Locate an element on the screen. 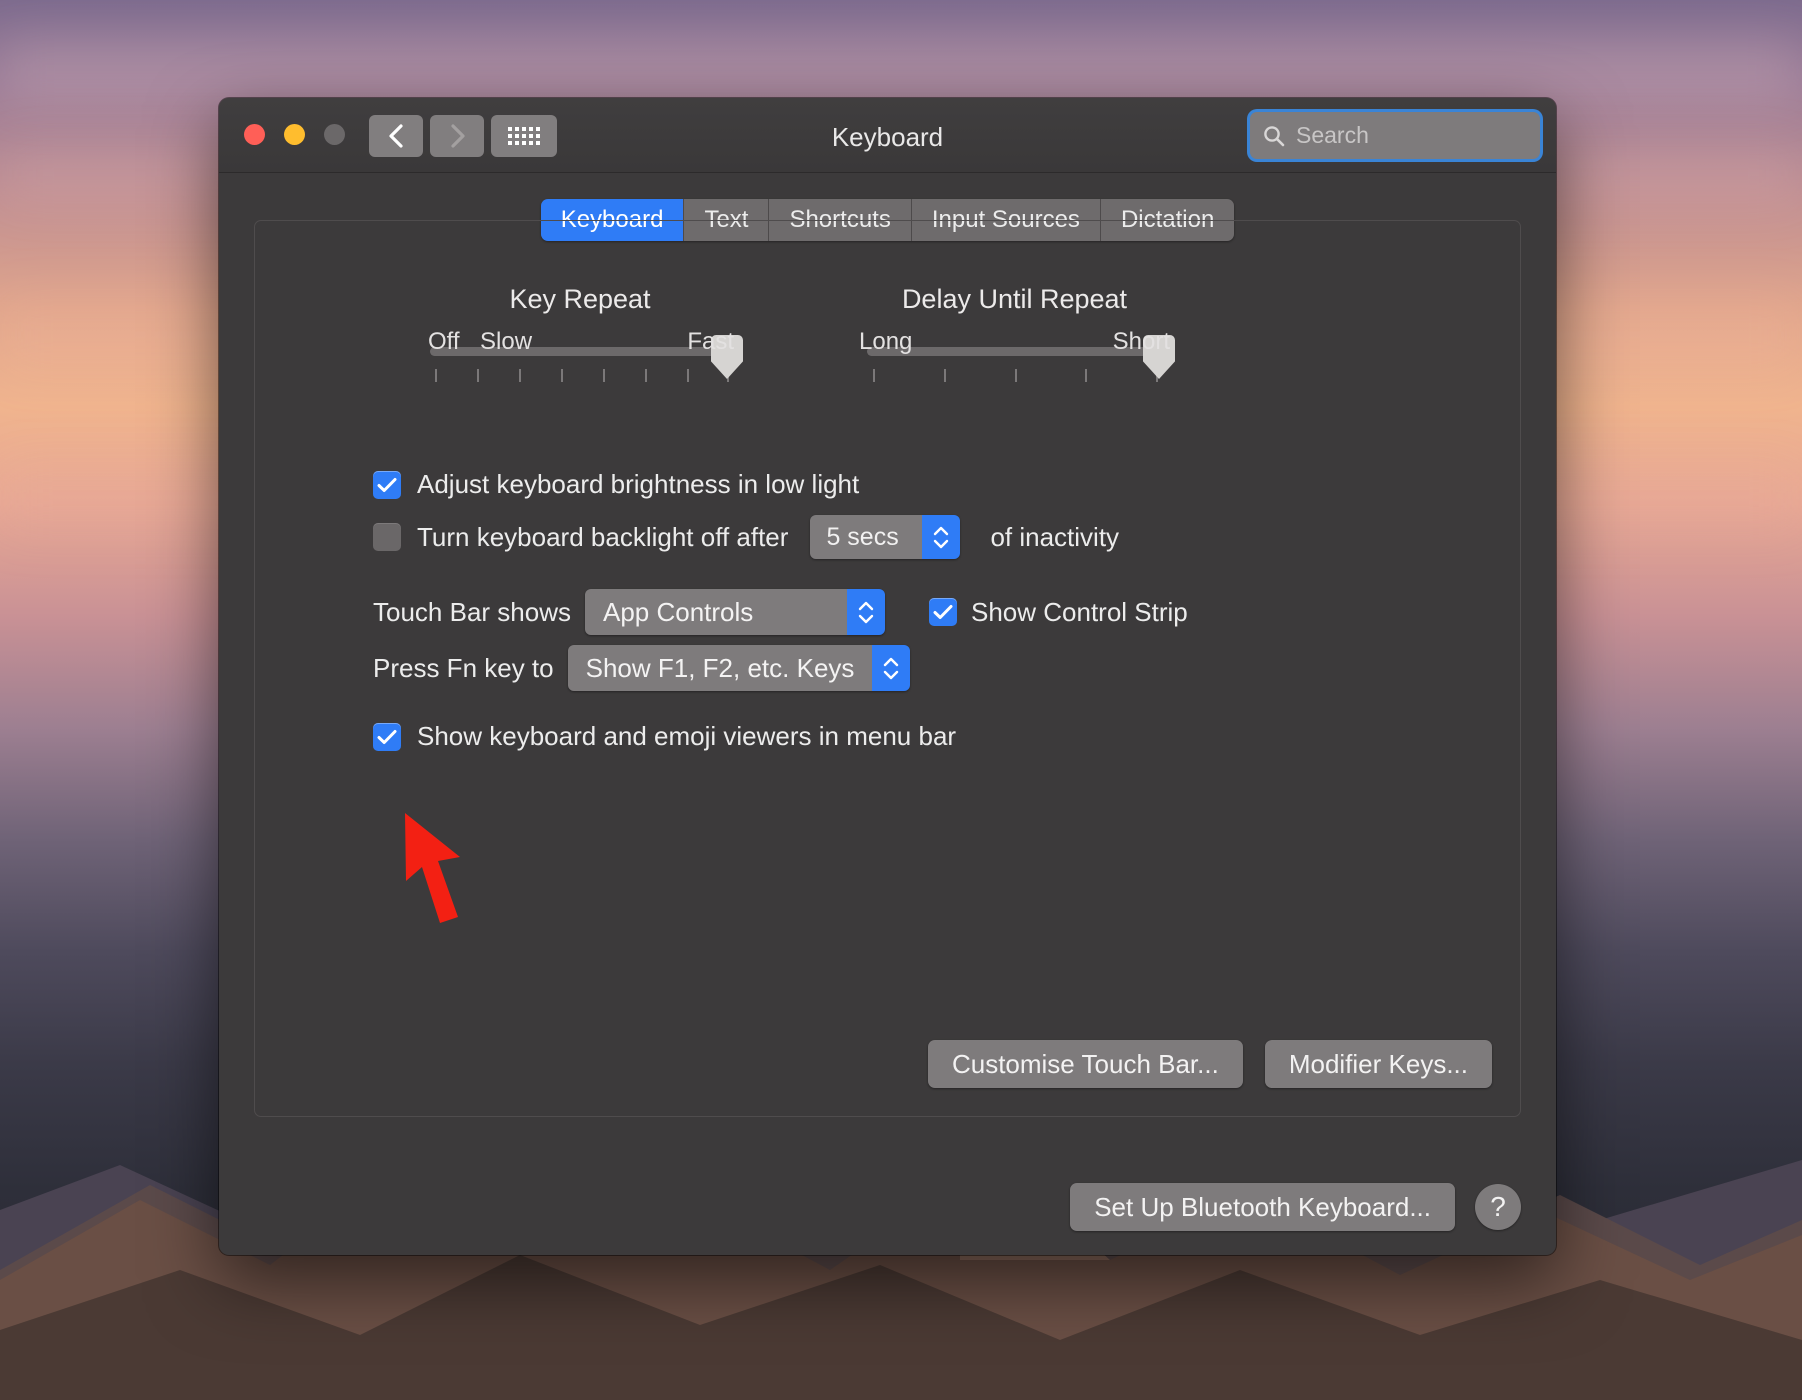 The width and height of the screenshot is (1802, 1400). search-field: Search is located at coordinates (1395, 135).